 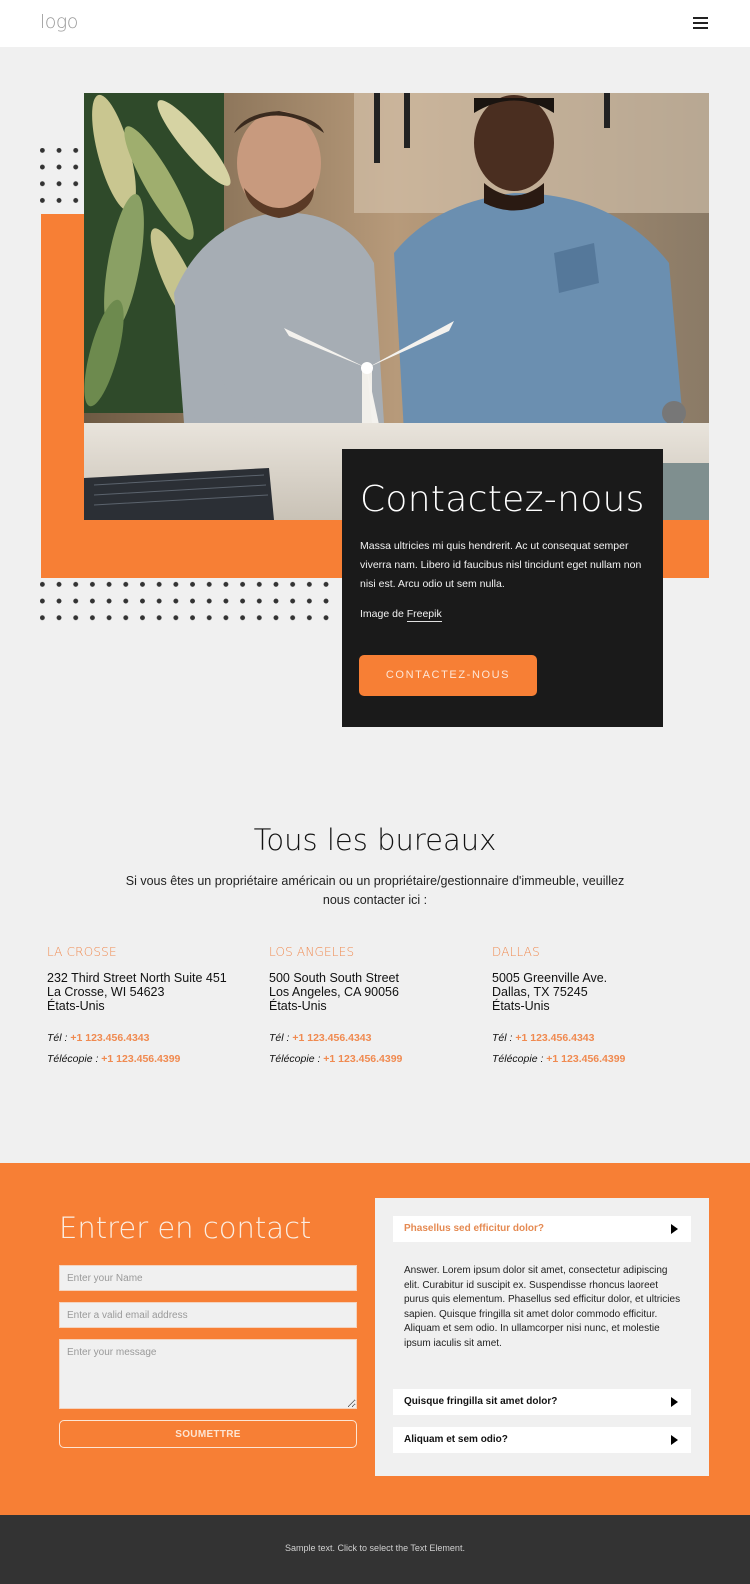 I want to click on address-line: Los Angeles, CA 90056, so click(x=334, y=992).